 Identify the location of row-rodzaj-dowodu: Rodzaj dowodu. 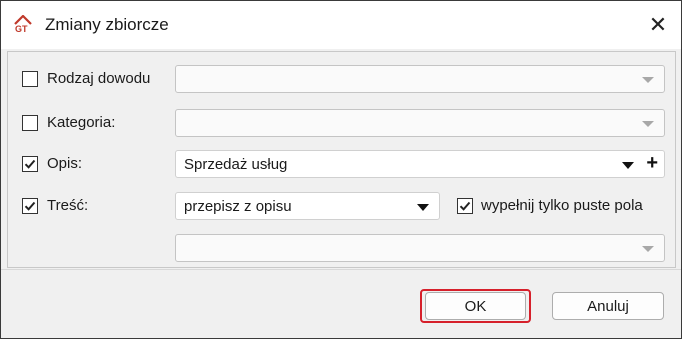
(341, 79).